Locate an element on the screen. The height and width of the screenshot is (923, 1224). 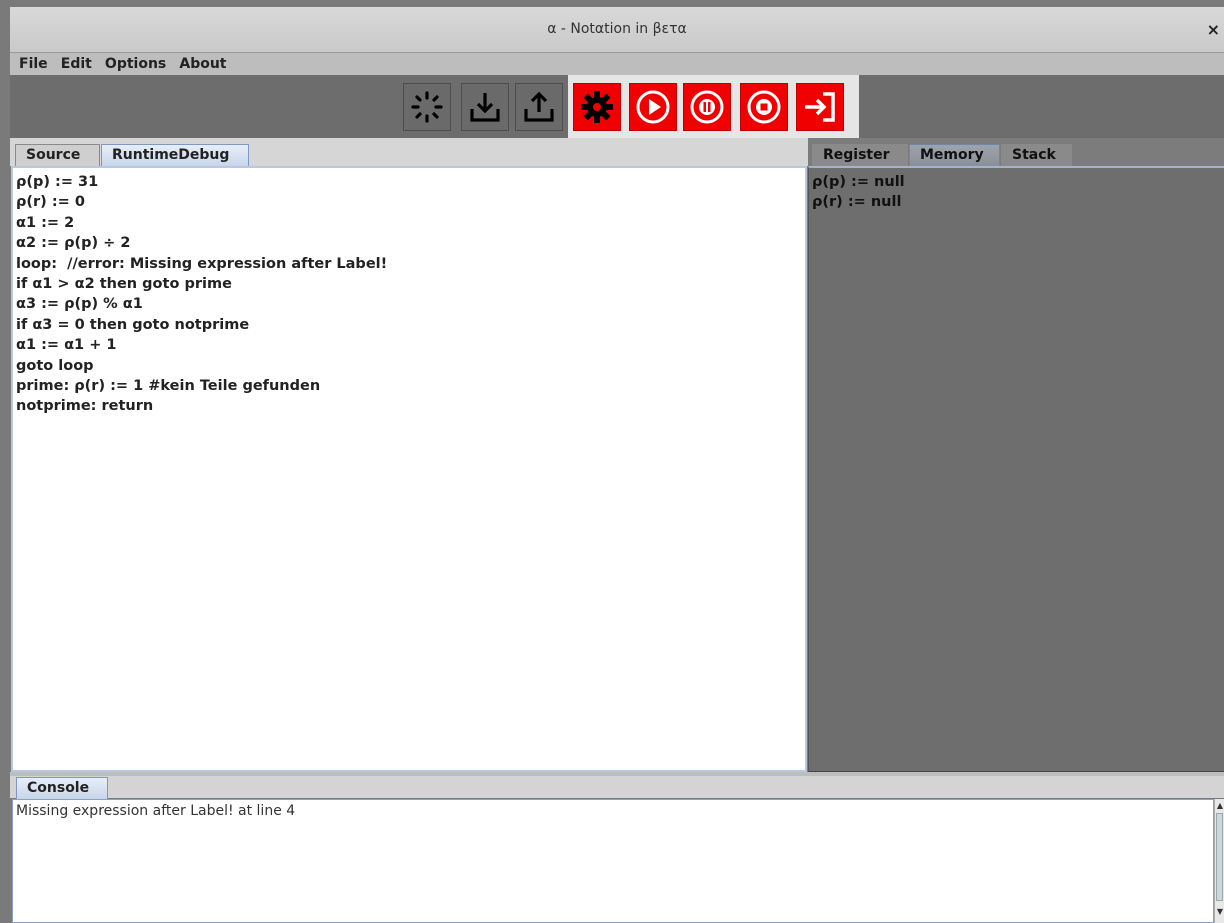
play-circle-icon is located at coordinates (653, 107).